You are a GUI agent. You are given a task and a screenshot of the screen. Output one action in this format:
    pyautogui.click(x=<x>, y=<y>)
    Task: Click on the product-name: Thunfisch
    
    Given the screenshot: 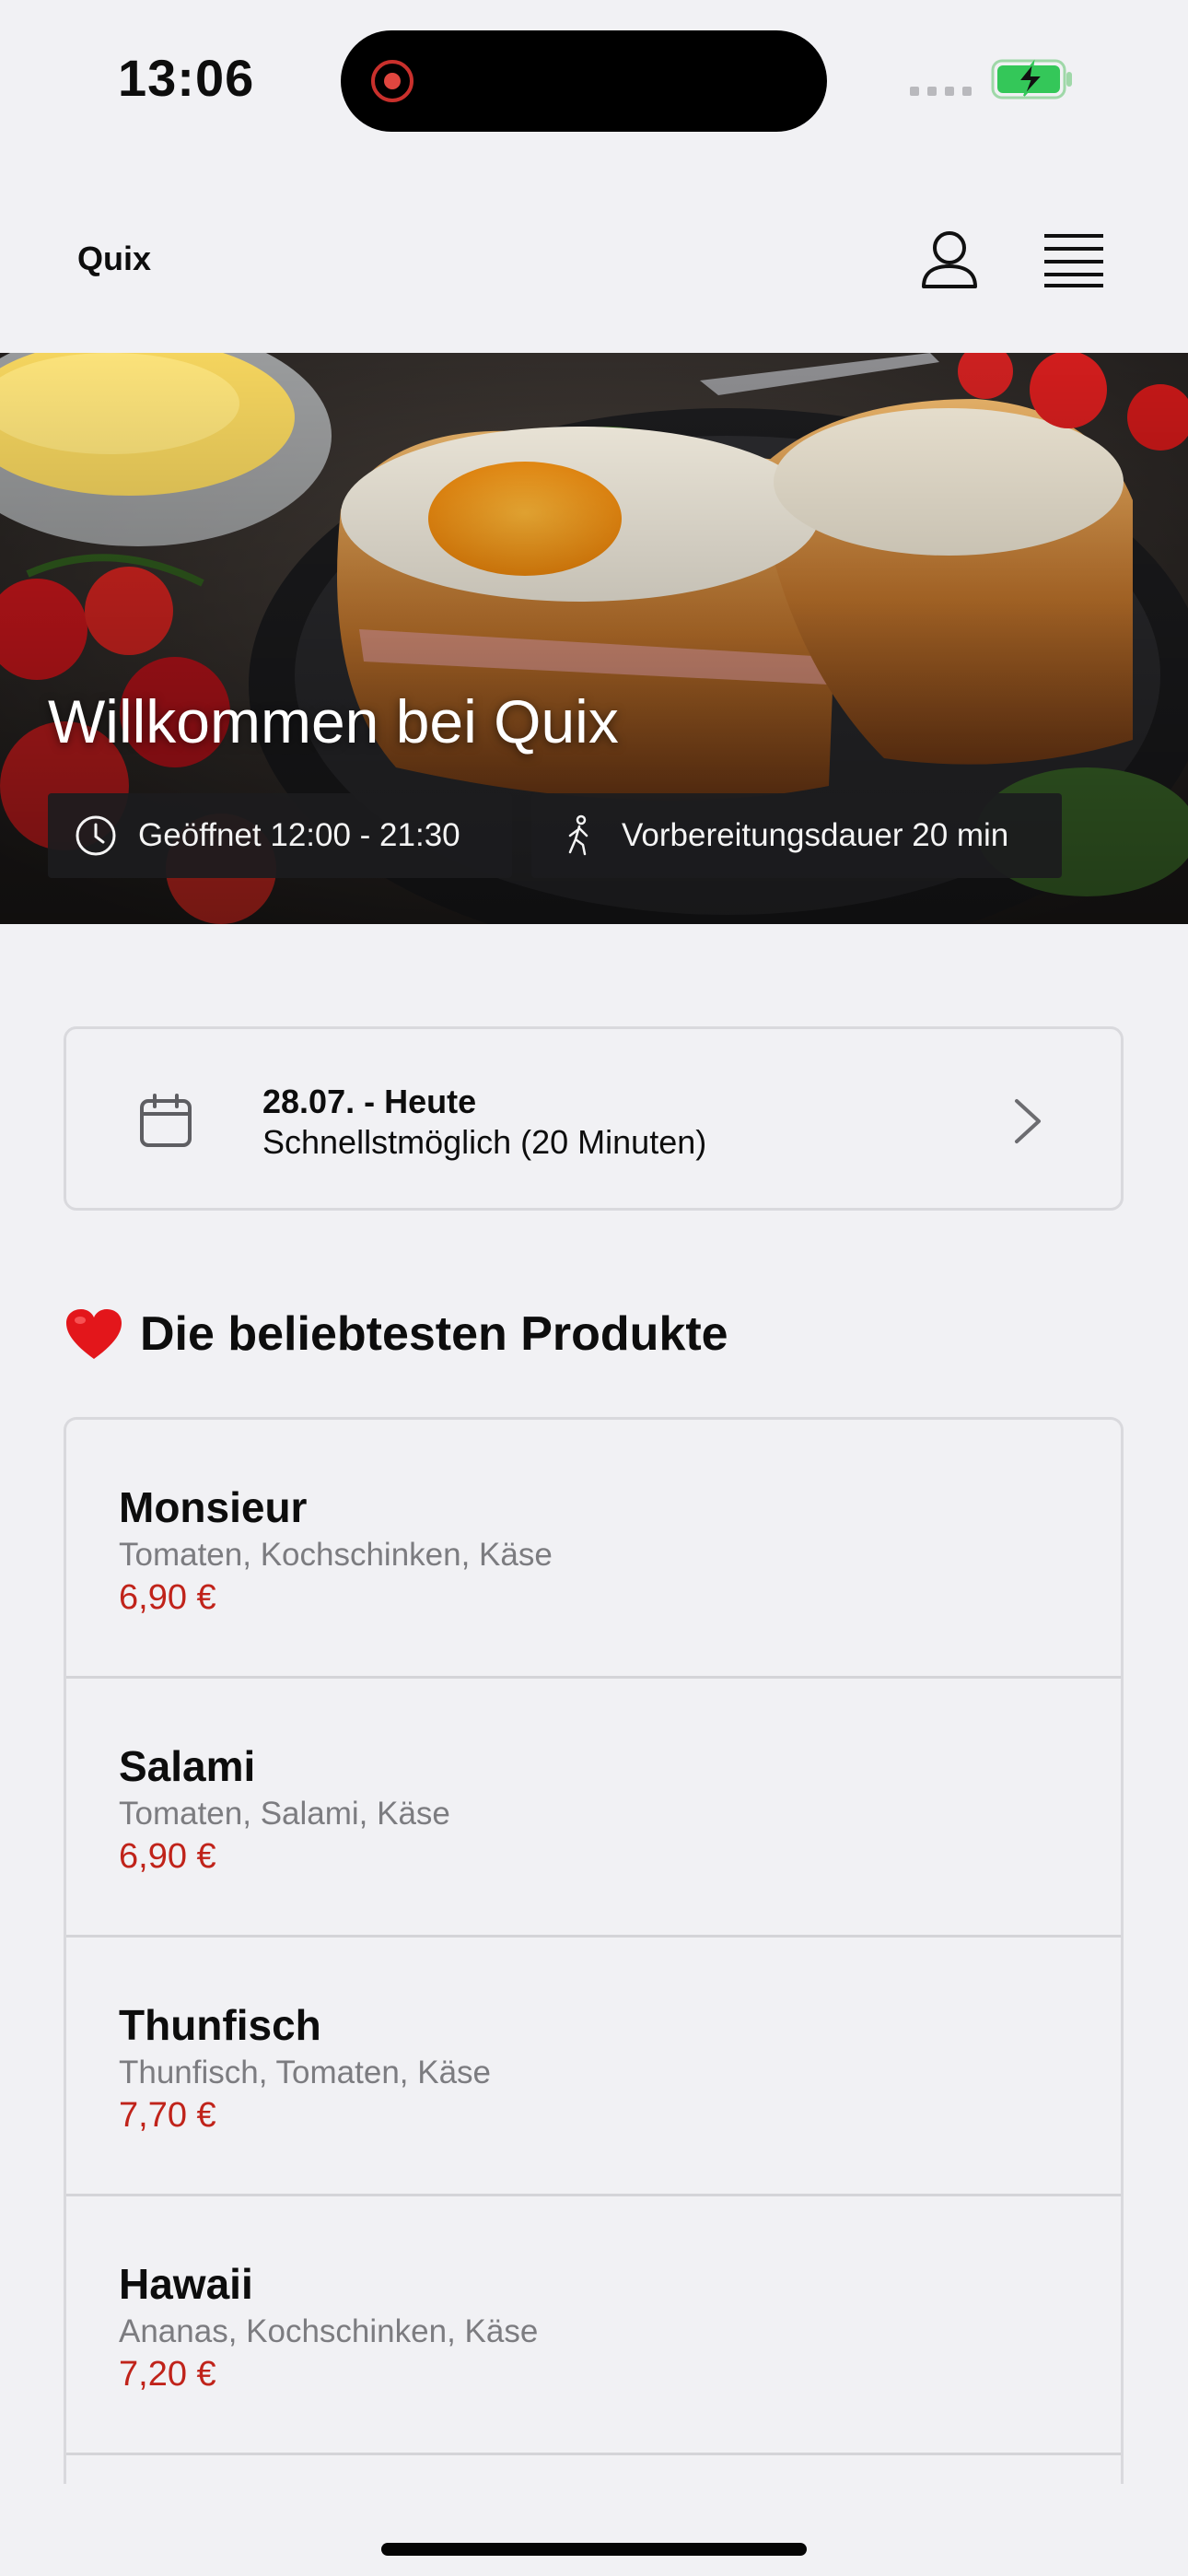 What is the action you would take?
    pyautogui.click(x=220, y=2025)
    